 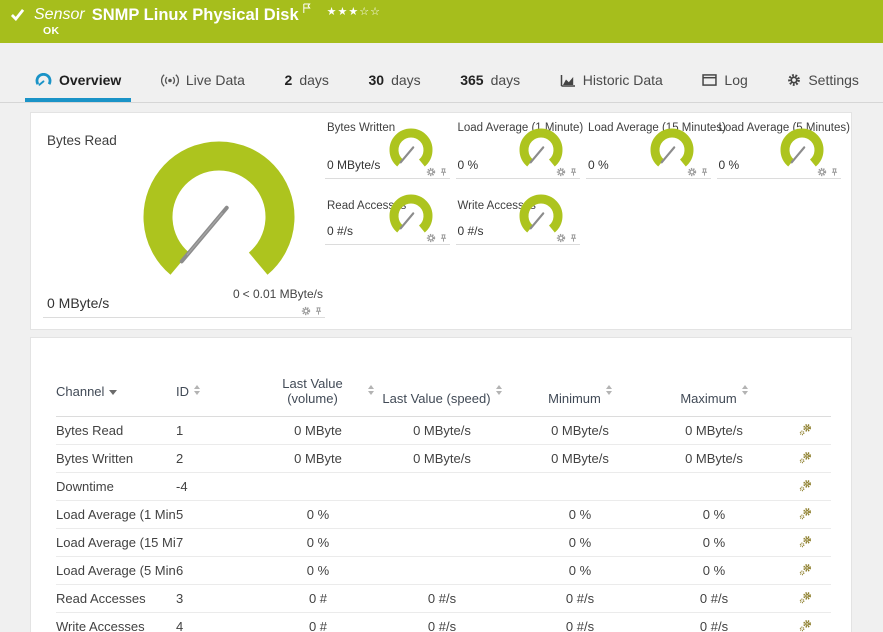 I want to click on column-header-actions, so click(x=805, y=391).